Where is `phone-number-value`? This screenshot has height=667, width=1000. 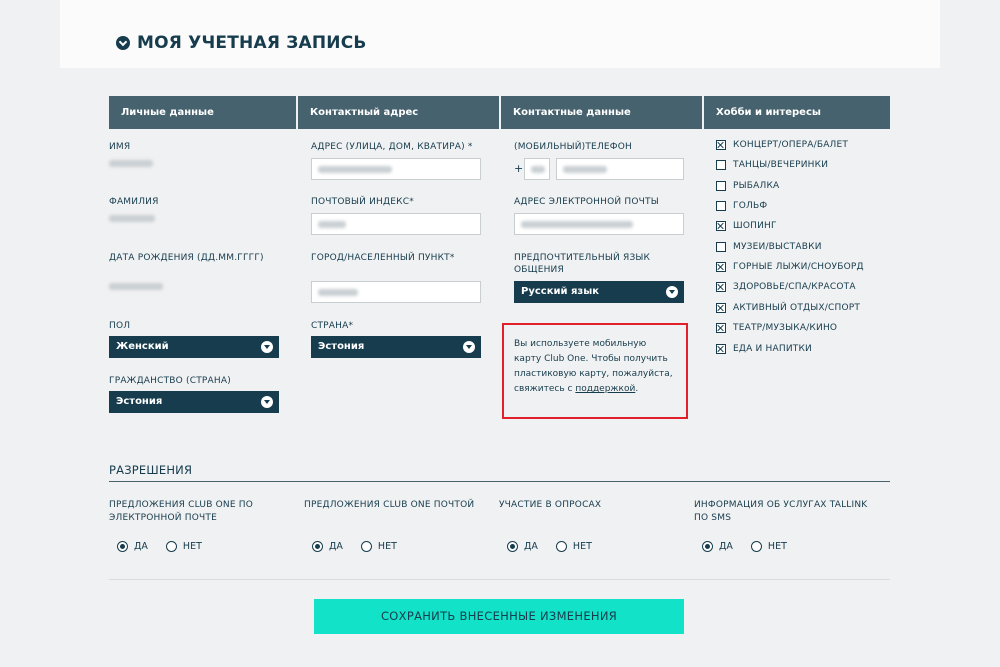 phone-number-value is located at coordinates (585, 169).